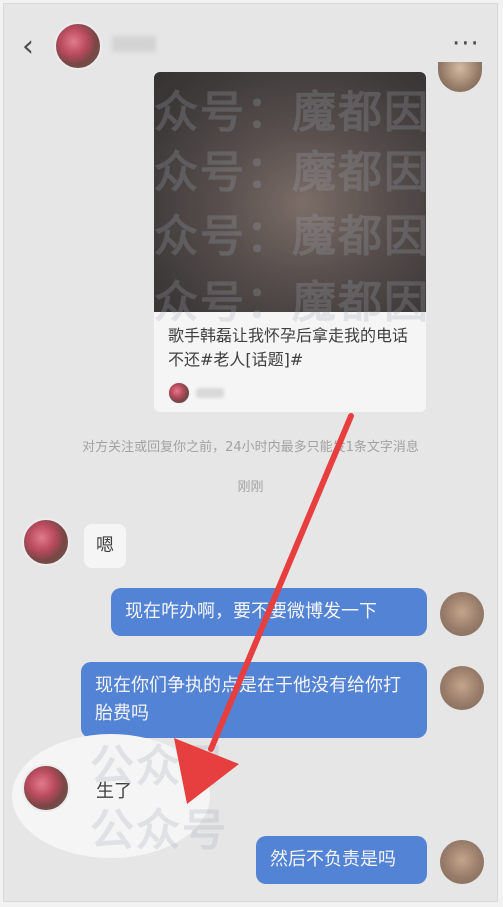 The image size is (503, 907). What do you see at coordinates (288, 347) in the screenshot?
I see `post-title: 歌手韩磊让我怀孕后拿走我的电话不还#老人[话题]#` at bounding box center [288, 347].